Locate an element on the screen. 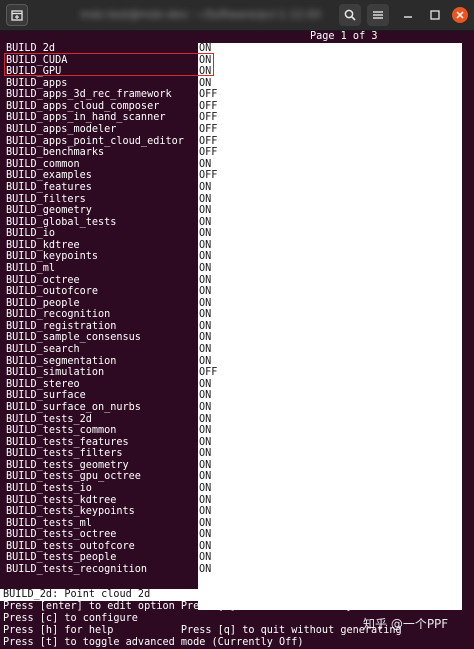  close-button is located at coordinates (460, 15).